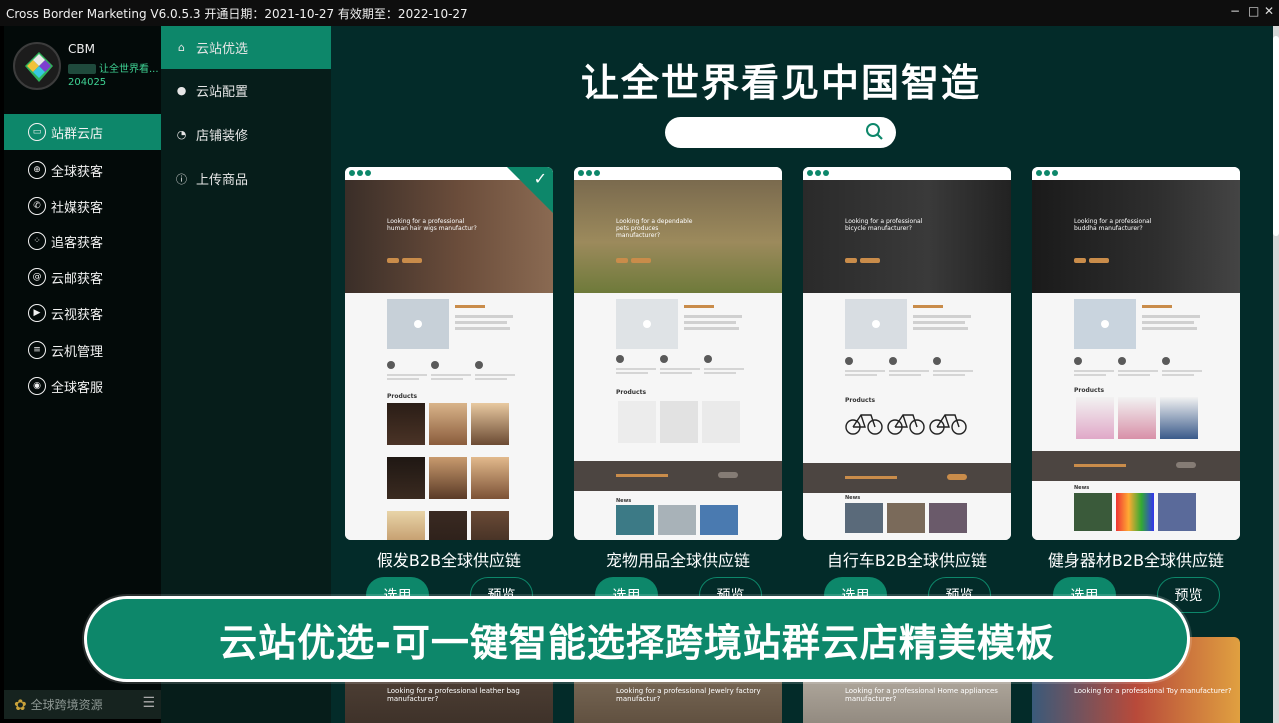 The image size is (1279, 723). What do you see at coordinates (77, 315) in the screenshot?
I see `sidebar-item-label: 云视获客` at bounding box center [77, 315].